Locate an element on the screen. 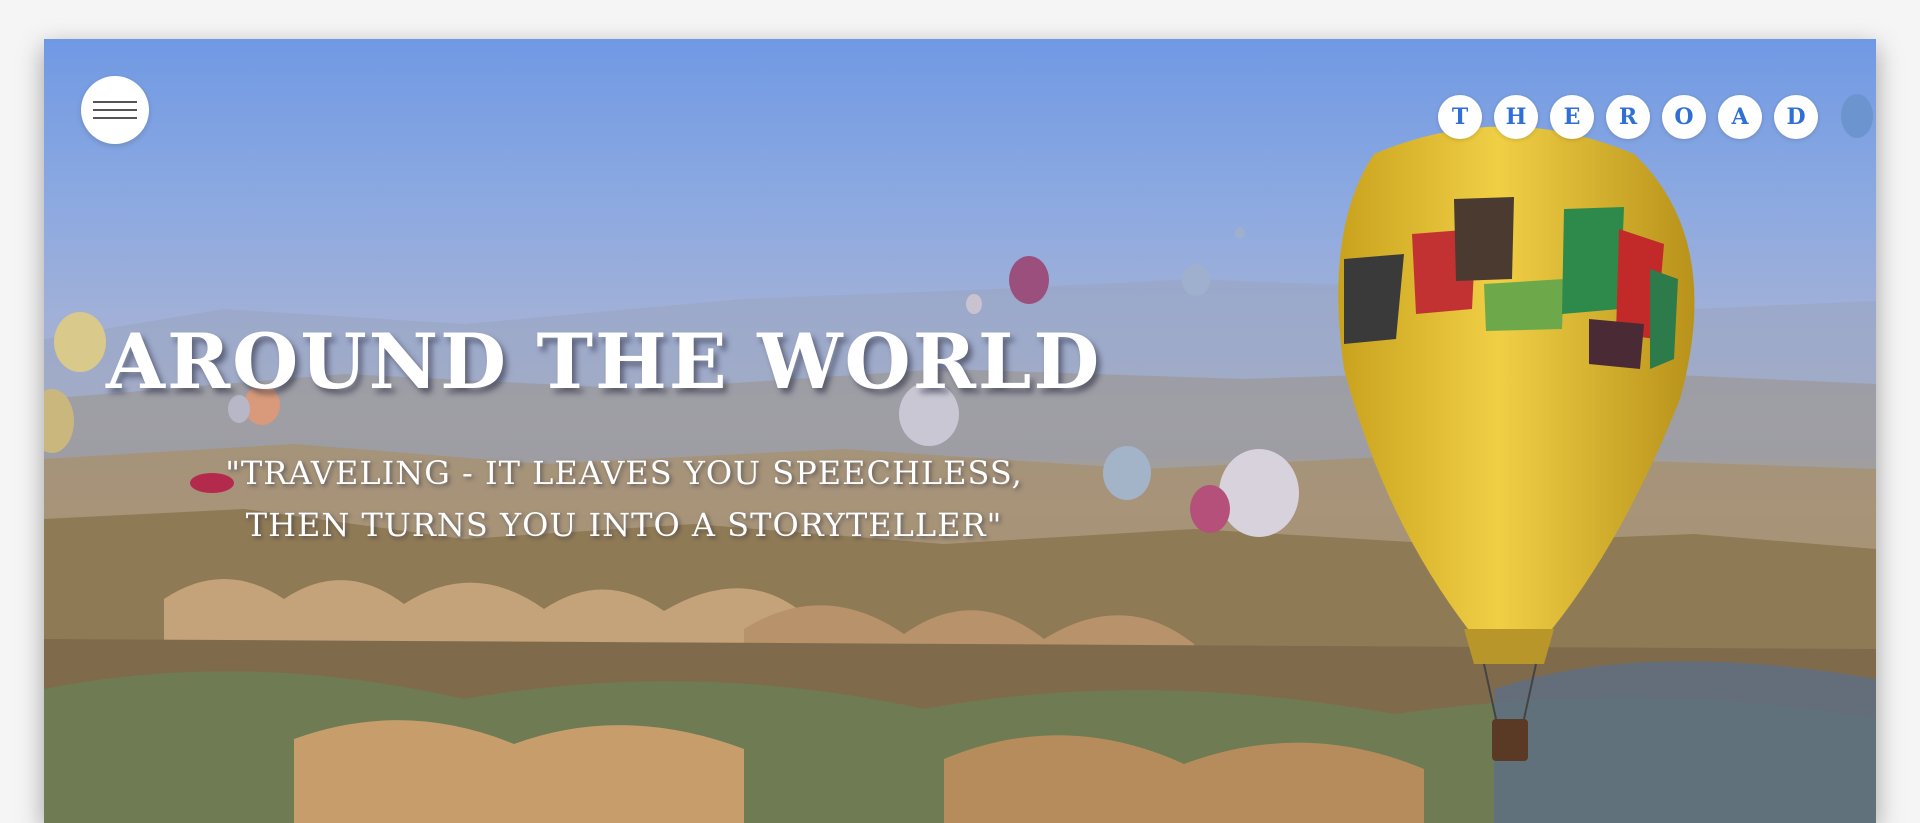 This screenshot has width=1920, height=823. brand-letter: E is located at coordinates (1572, 117).